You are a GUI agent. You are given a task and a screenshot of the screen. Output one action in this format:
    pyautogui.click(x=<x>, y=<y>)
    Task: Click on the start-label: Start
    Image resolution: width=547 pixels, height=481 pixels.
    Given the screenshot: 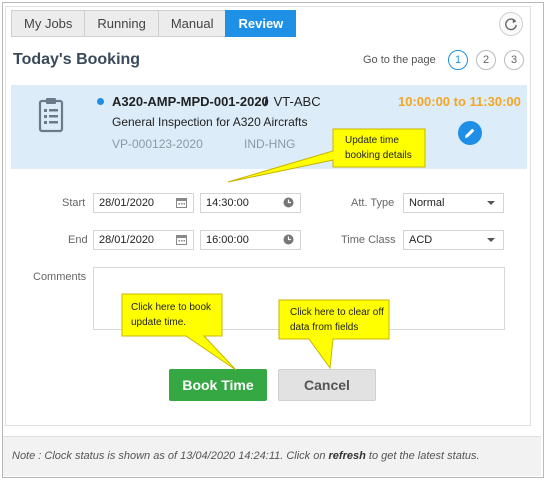 What is the action you would take?
    pyautogui.click(x=74, y=203)
    